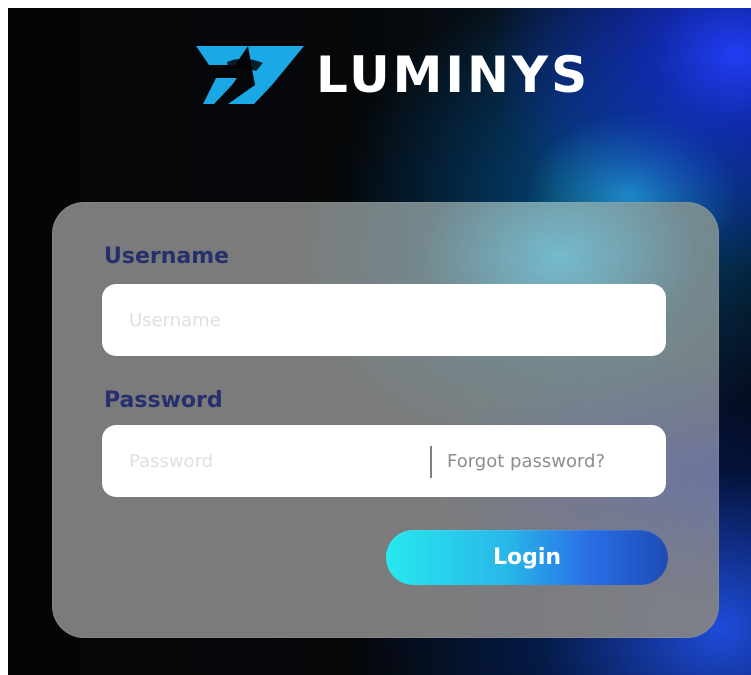 This screenshot has width=751, height=675. Describe the element at coordinates (379, 320) in the screenshot. I see `username-input` at that location.